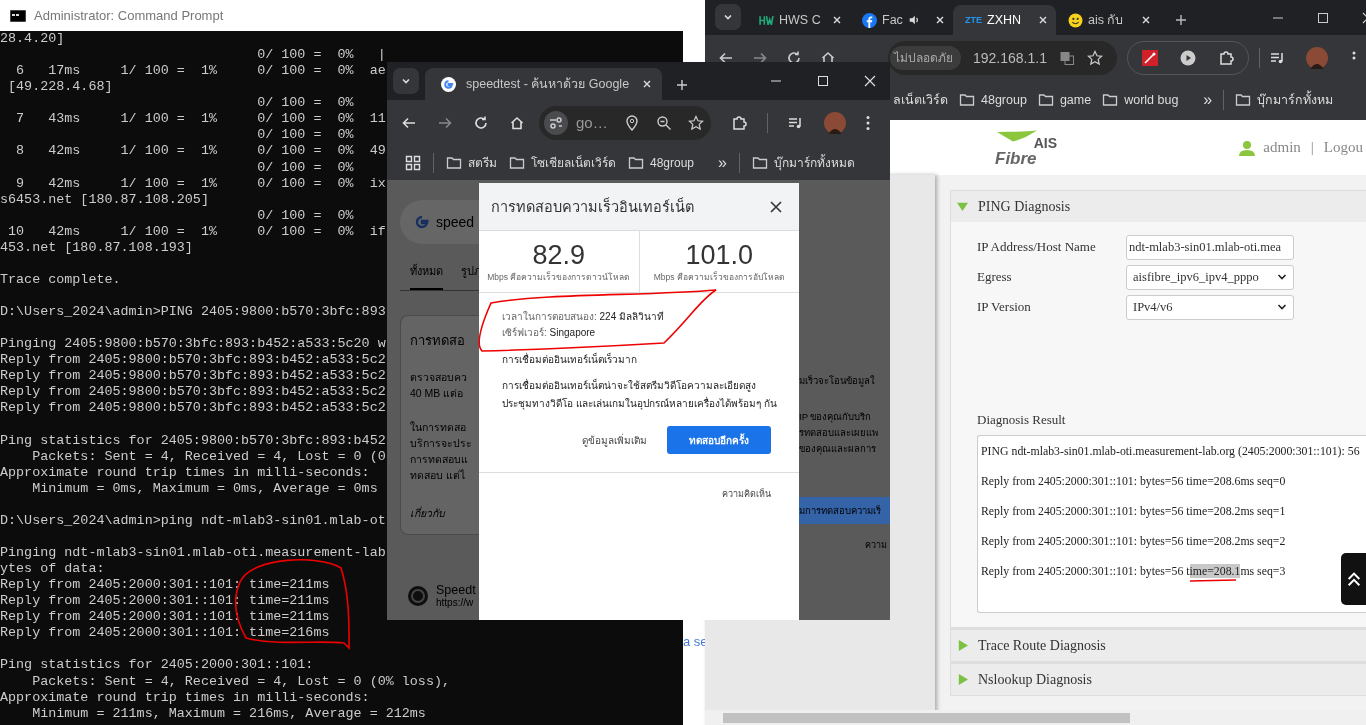 The height and width of the screenshot is (725, 1366). I want to click on result-line: Reply from 2405:2000:301::101: bytes=56 time=208.2ms seq=1, so click(1134, 511).